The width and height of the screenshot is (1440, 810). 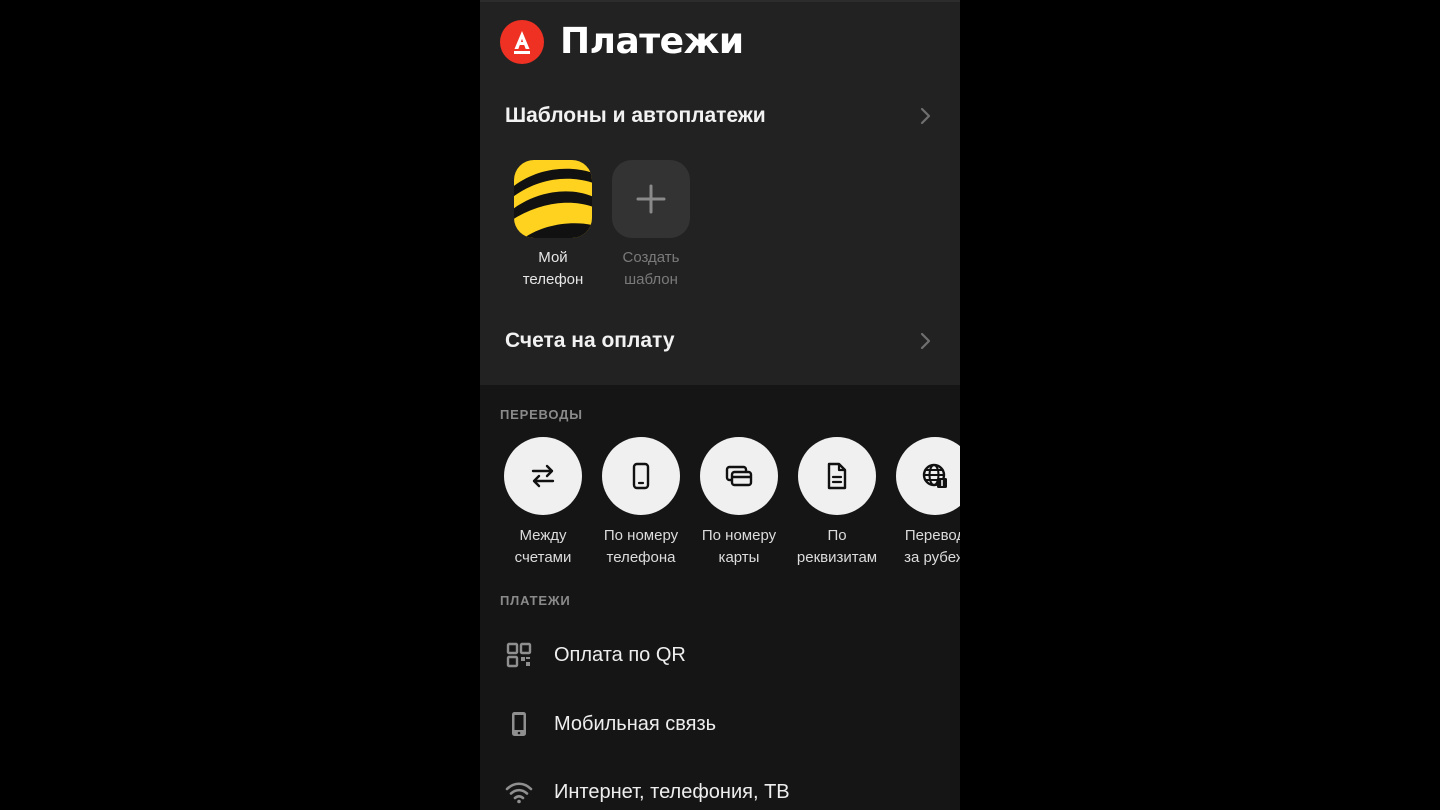 I want to click on template-label: Создать шаблон, so click(x=651, y=269).